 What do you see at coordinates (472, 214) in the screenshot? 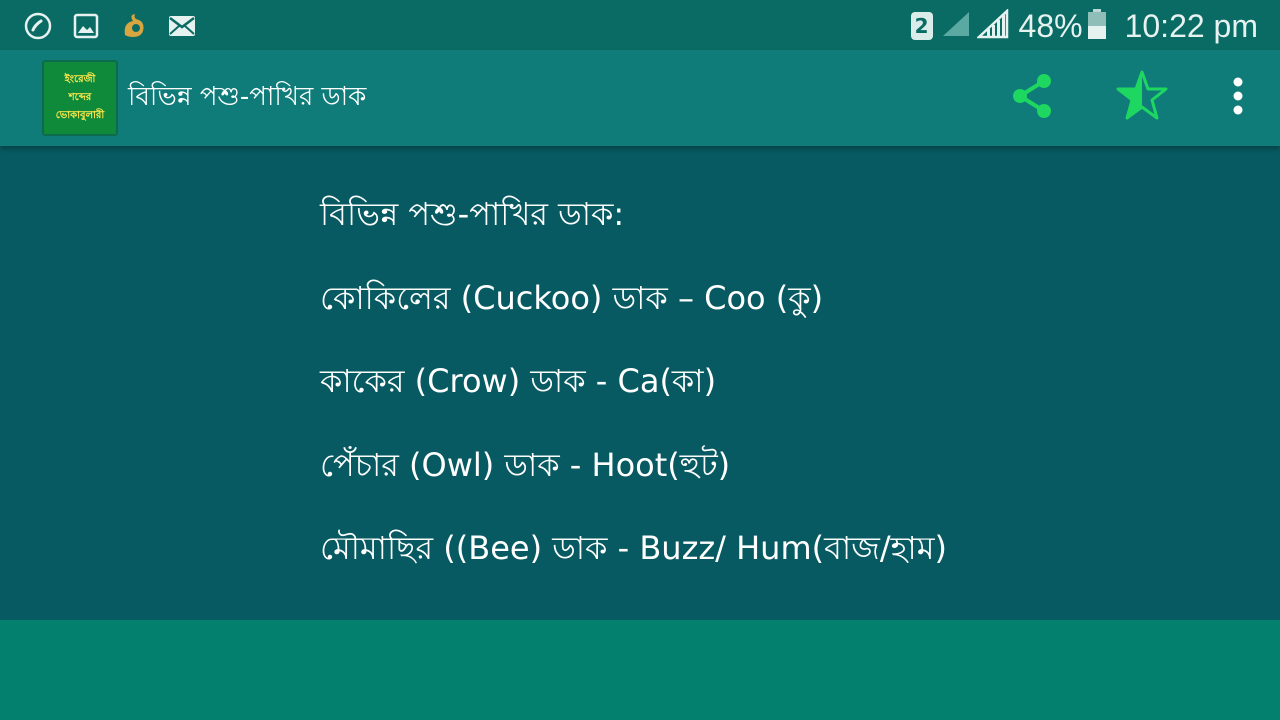
I see `content-heading: বিভিন্ন পশু-পাখির ডাক:` at bounding box center [472, 214].